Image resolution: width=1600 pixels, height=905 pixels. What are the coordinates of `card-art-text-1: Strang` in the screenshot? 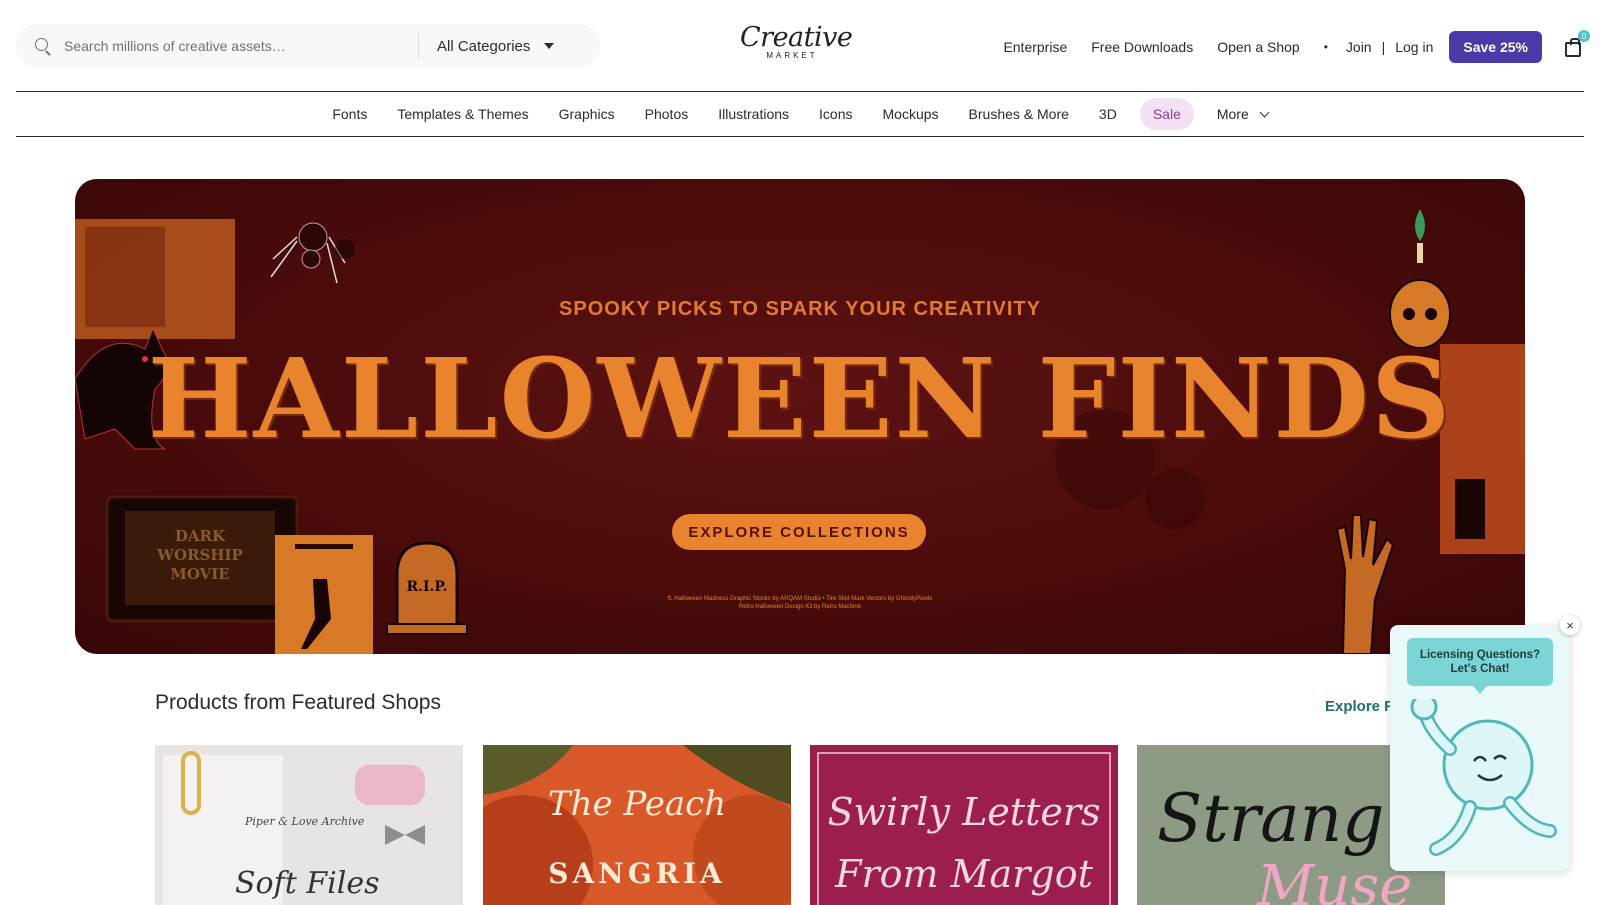 It's located at (1270, 818).